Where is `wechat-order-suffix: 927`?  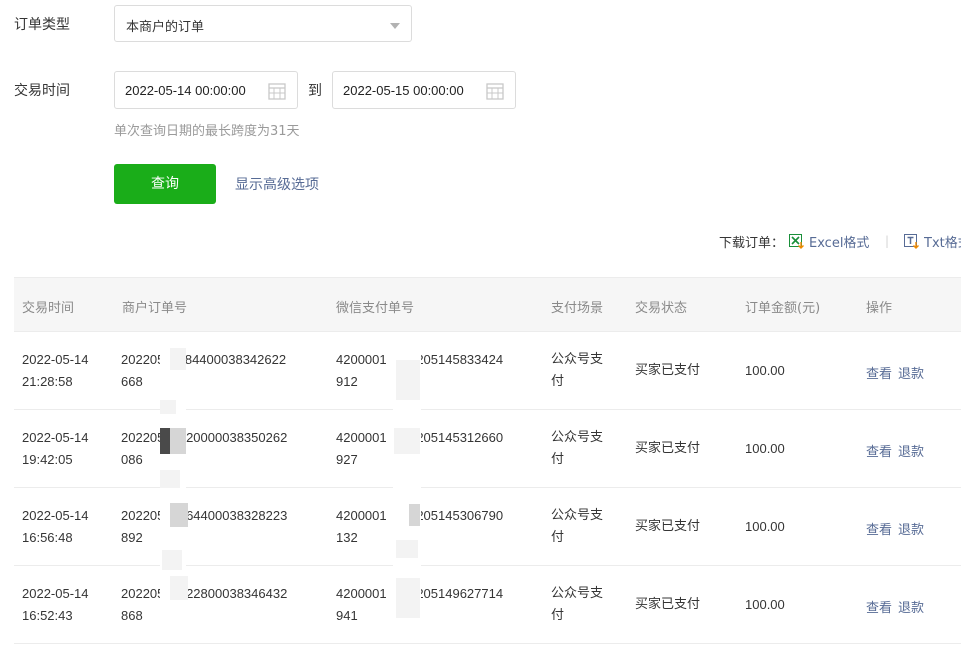 wechat-order-suffix: 927 is located at coordinates (347, 459).